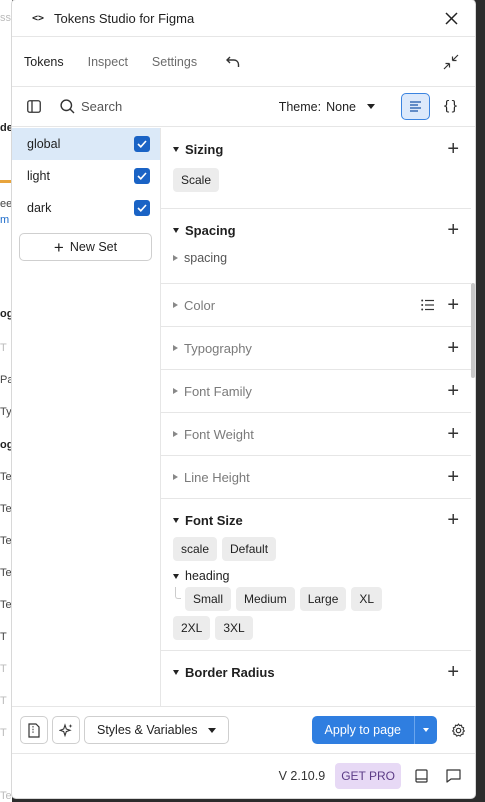 This screenshot has width=485, height=802. What do you see at coordinates (367, 599) in the screenshot?
I see `token-chip: XL` at bounding box center [367, 599].